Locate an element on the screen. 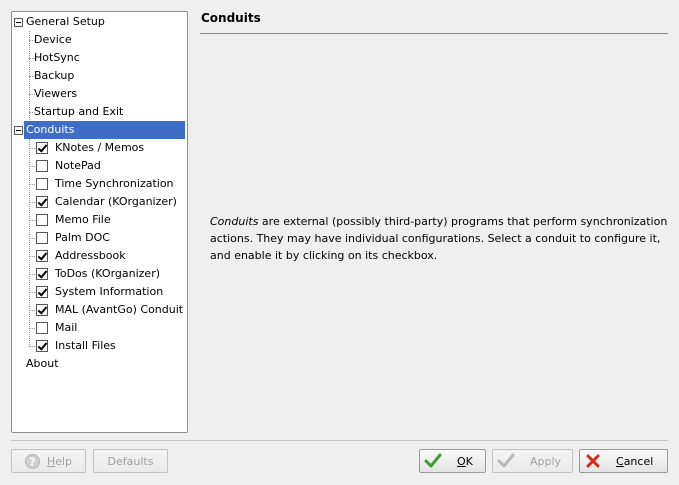 The image size is (679, 485). defaults-label: Defaults is located at coordinates (130, 461).